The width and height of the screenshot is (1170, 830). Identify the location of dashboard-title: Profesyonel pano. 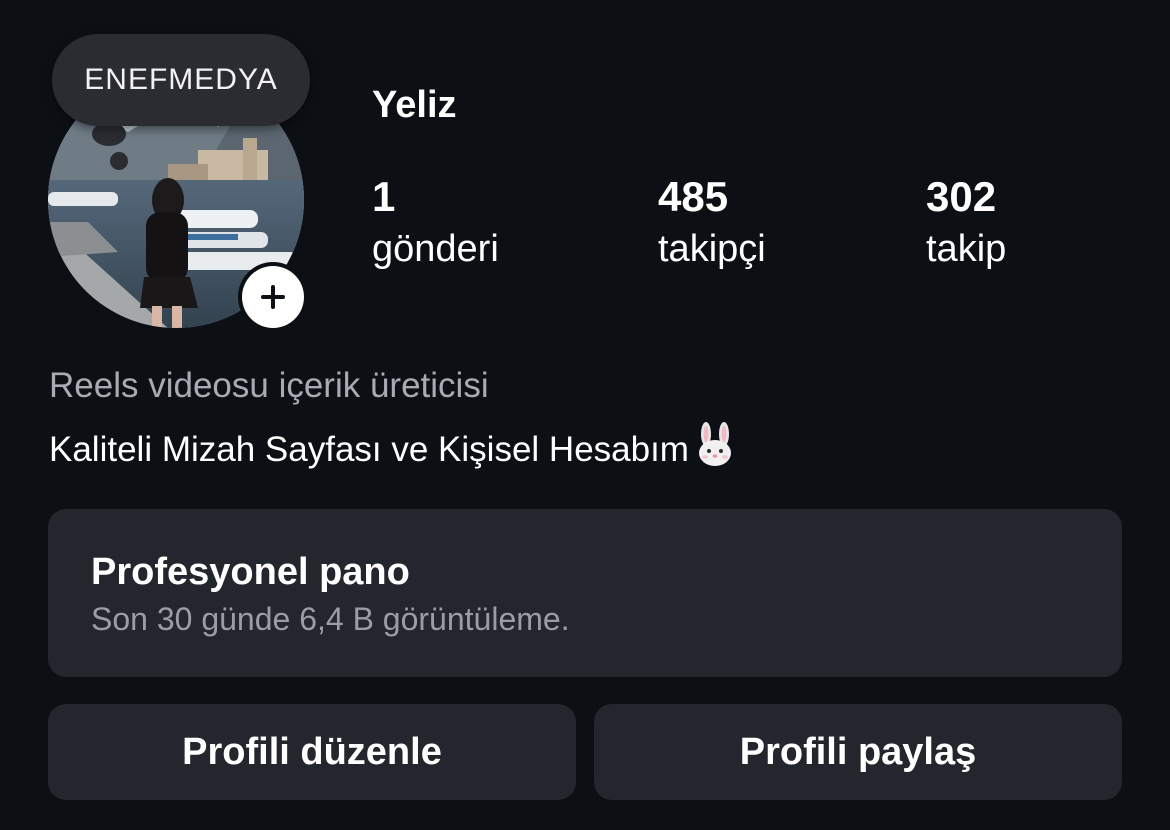
(250, 572).